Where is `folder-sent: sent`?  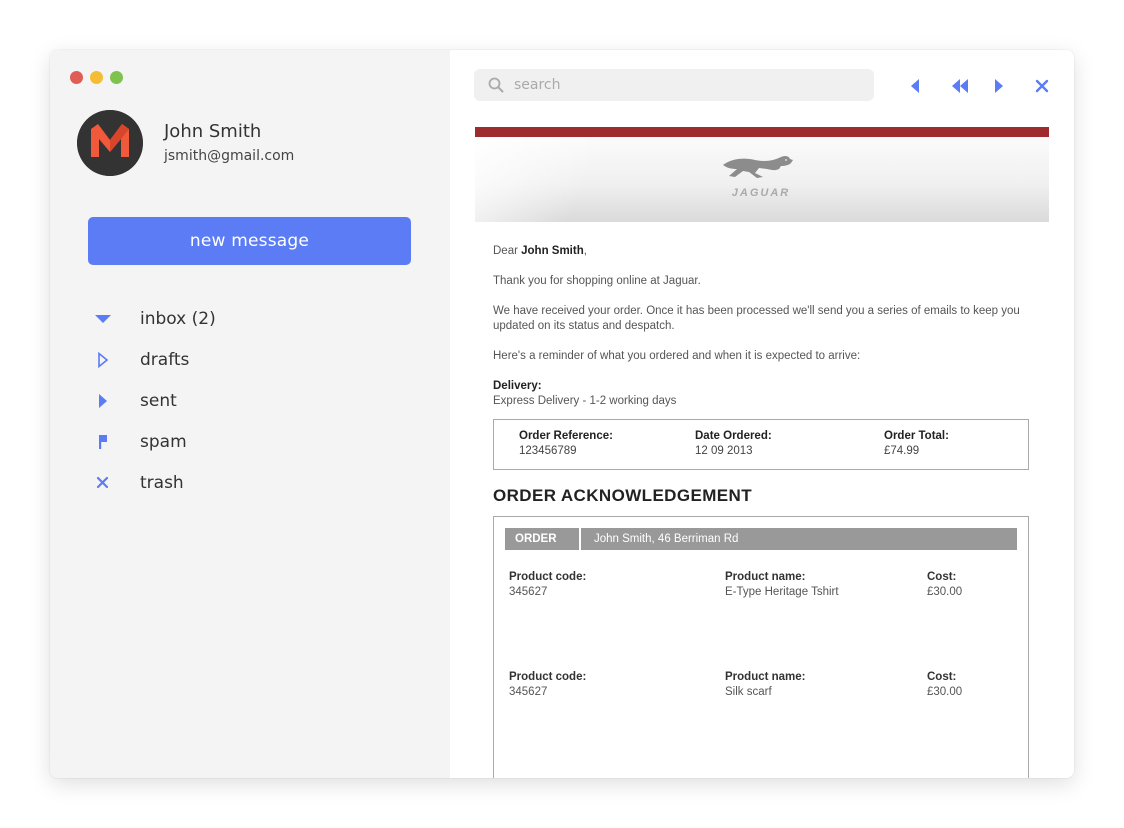
folder-sent: sent is located at coordinates (254, 400).